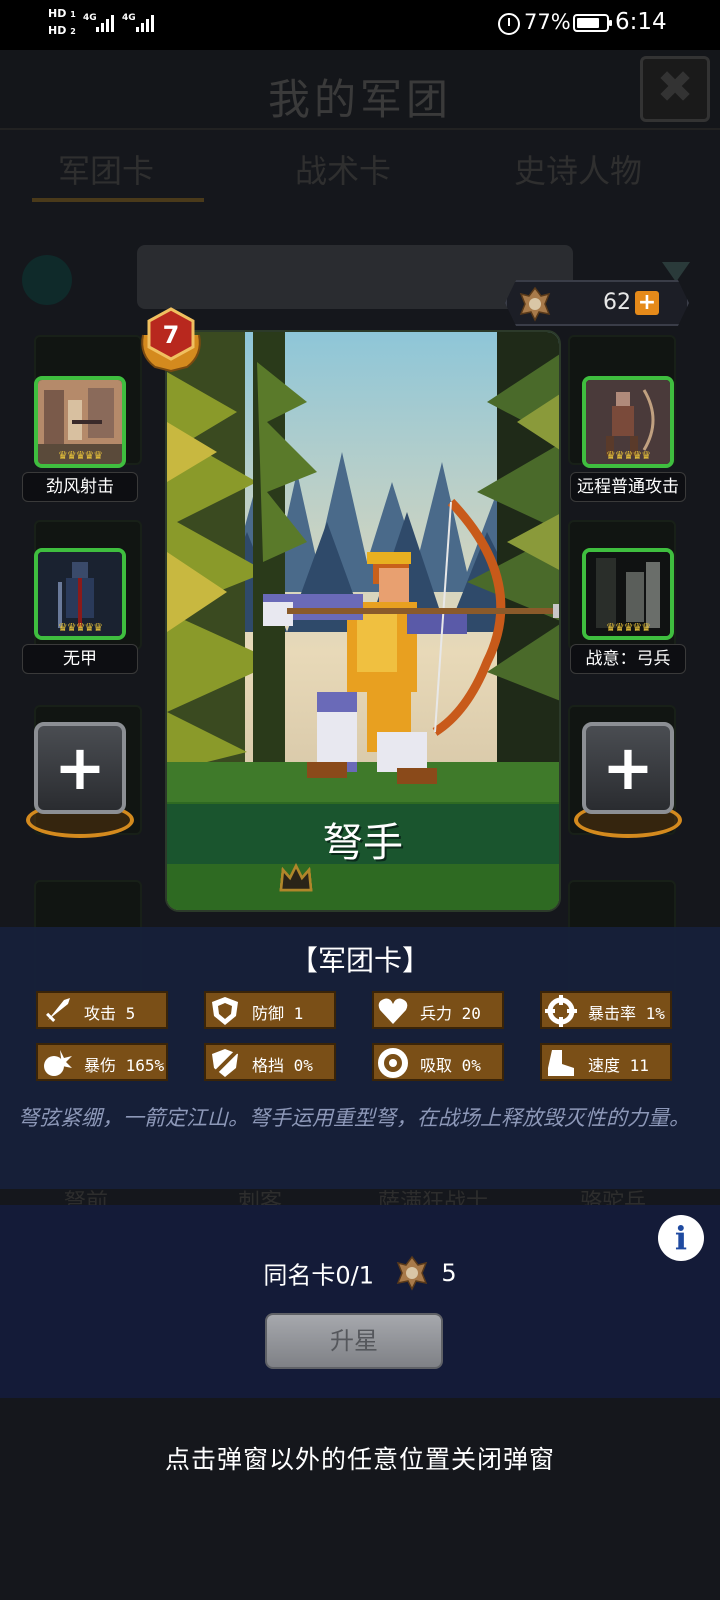 This screenshot has height=1600, width=720. Describe the element at coordinates (58, 1063) in the screenshot. I see `burst-icon` at that location.